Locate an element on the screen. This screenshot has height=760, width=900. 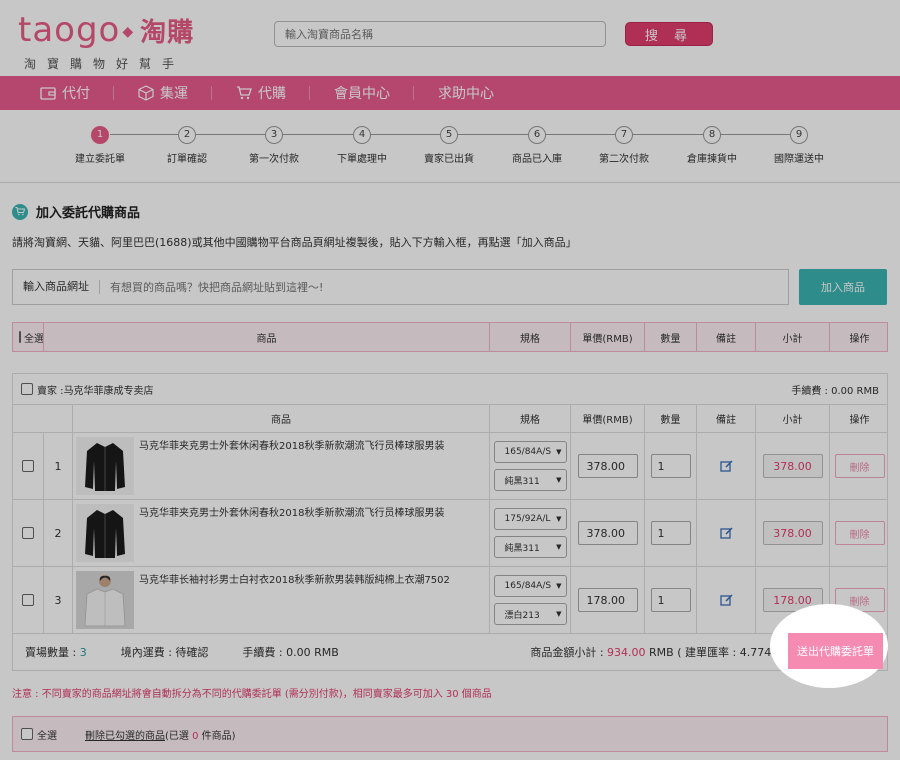
seller-fee: 0.00 RMB is located at coordinates (855, 391).